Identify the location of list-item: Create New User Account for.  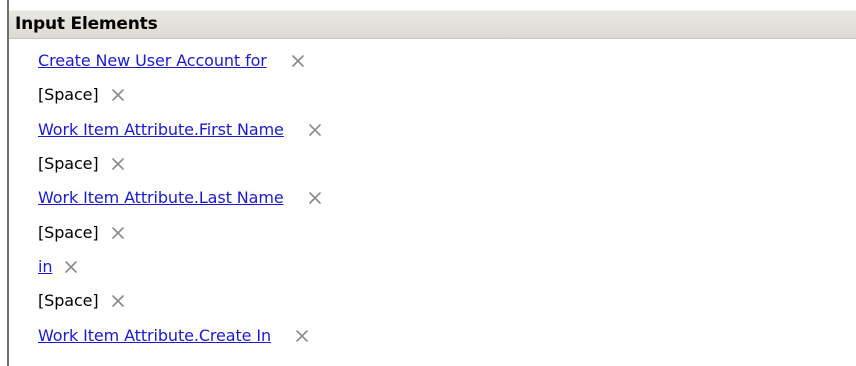
(428, 61).